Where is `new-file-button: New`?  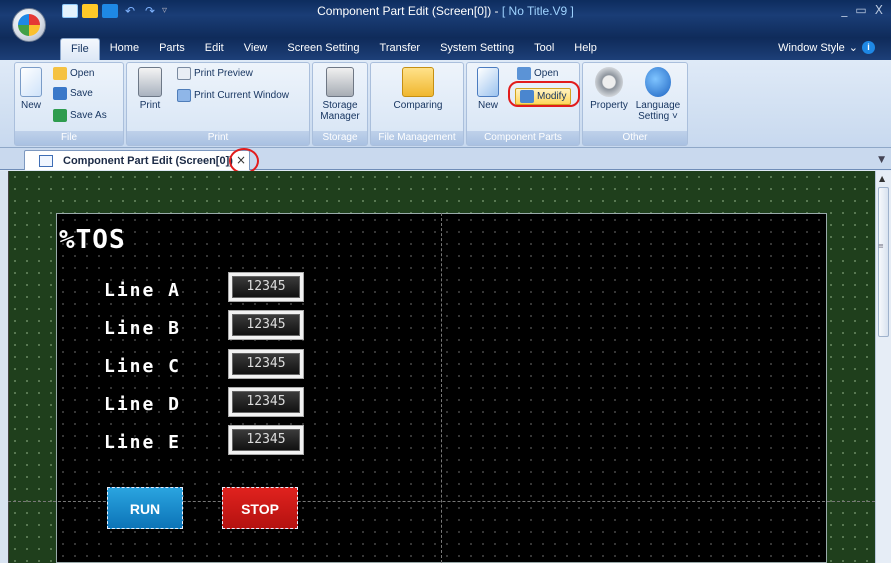 new-file-button: New is located at coordinates (31, 89).